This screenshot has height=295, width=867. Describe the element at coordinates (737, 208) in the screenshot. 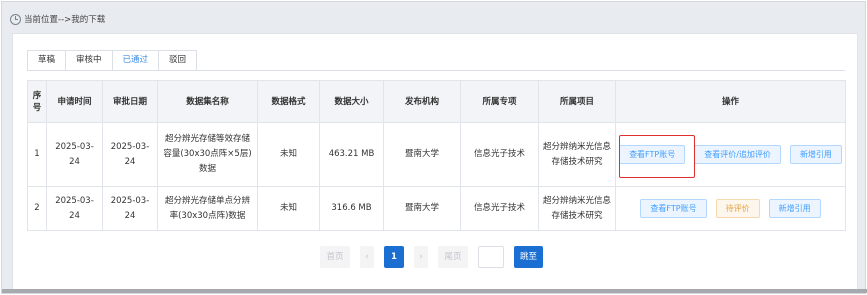

I see `pending-review-button: 待评价` at that location.